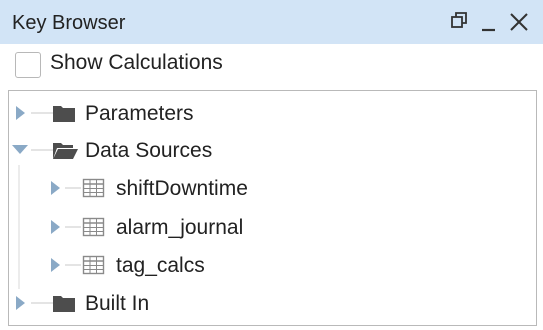  What do you see at coordinates (28, 65) in the screenshot?
I see `show-calculations-checkbox` at bounding box center [28, 65].